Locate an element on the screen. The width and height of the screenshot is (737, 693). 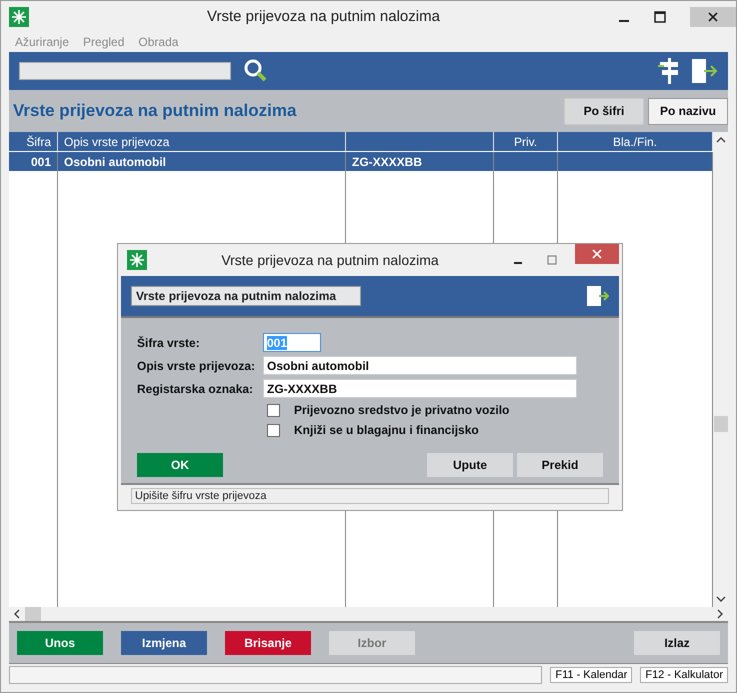
scroll-up-icon is located at coordinates (721, 140).